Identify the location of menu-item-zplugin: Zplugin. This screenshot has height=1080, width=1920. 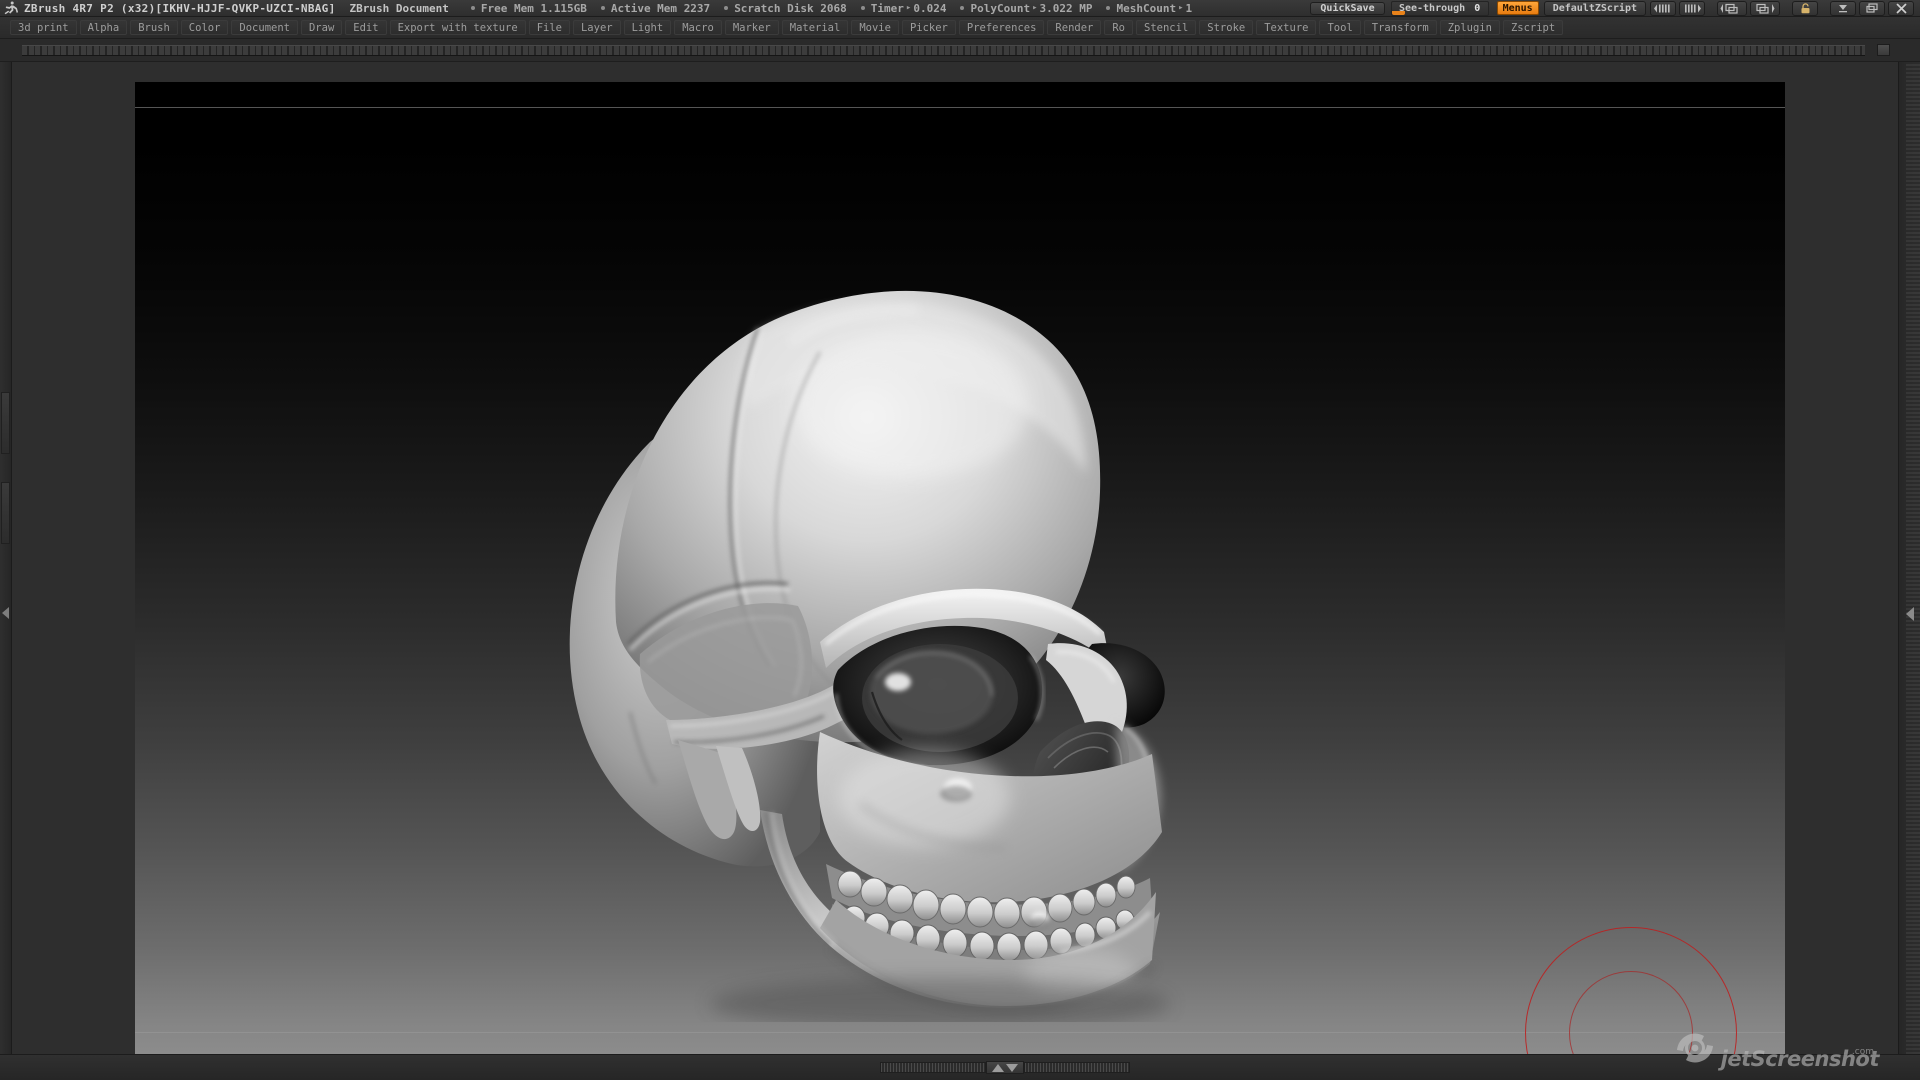
(1469, 27).